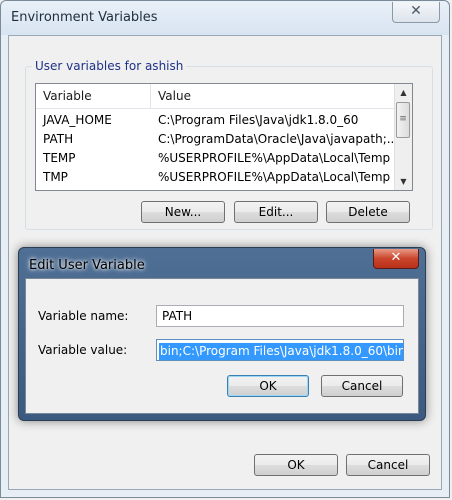  I want to click on list-row-tmp: TMP %USERPROFILE%\AppData\Local\Temp, so click(215, 177).